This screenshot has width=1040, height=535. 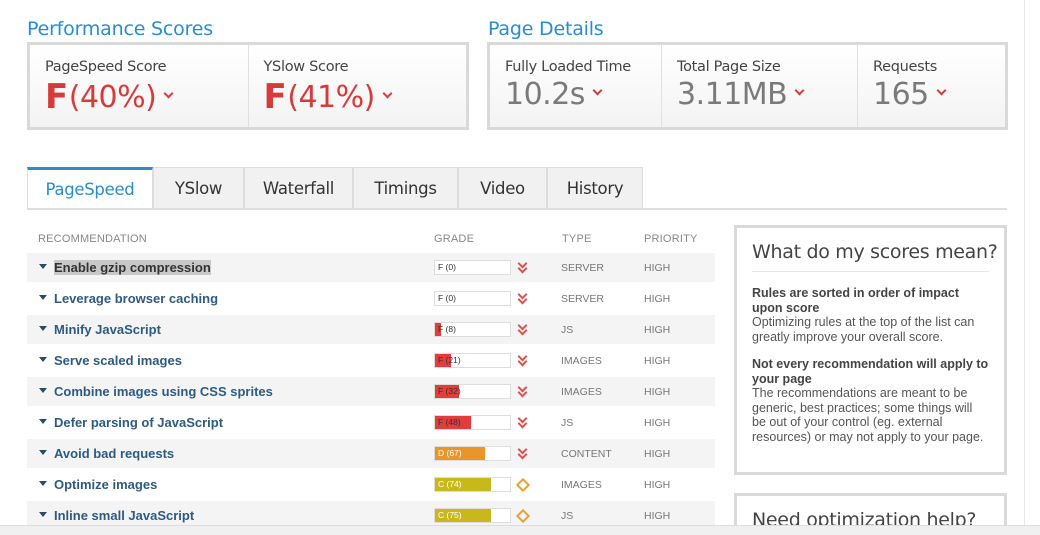 What do you see at coordinates (124, 515) in the screenshot?
I see `recommendation-name: Inline small JavaScript` at bounding box center [124, 515].